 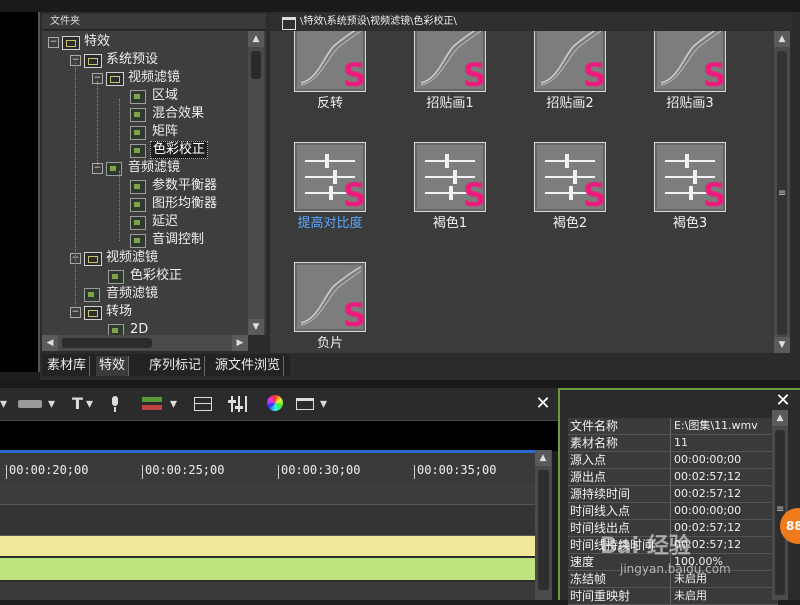 What do you see at coordinates (321, 470) in the screenshot?
I see `ruler-label: 00:00:30;00` at bounding box center [321, 470].